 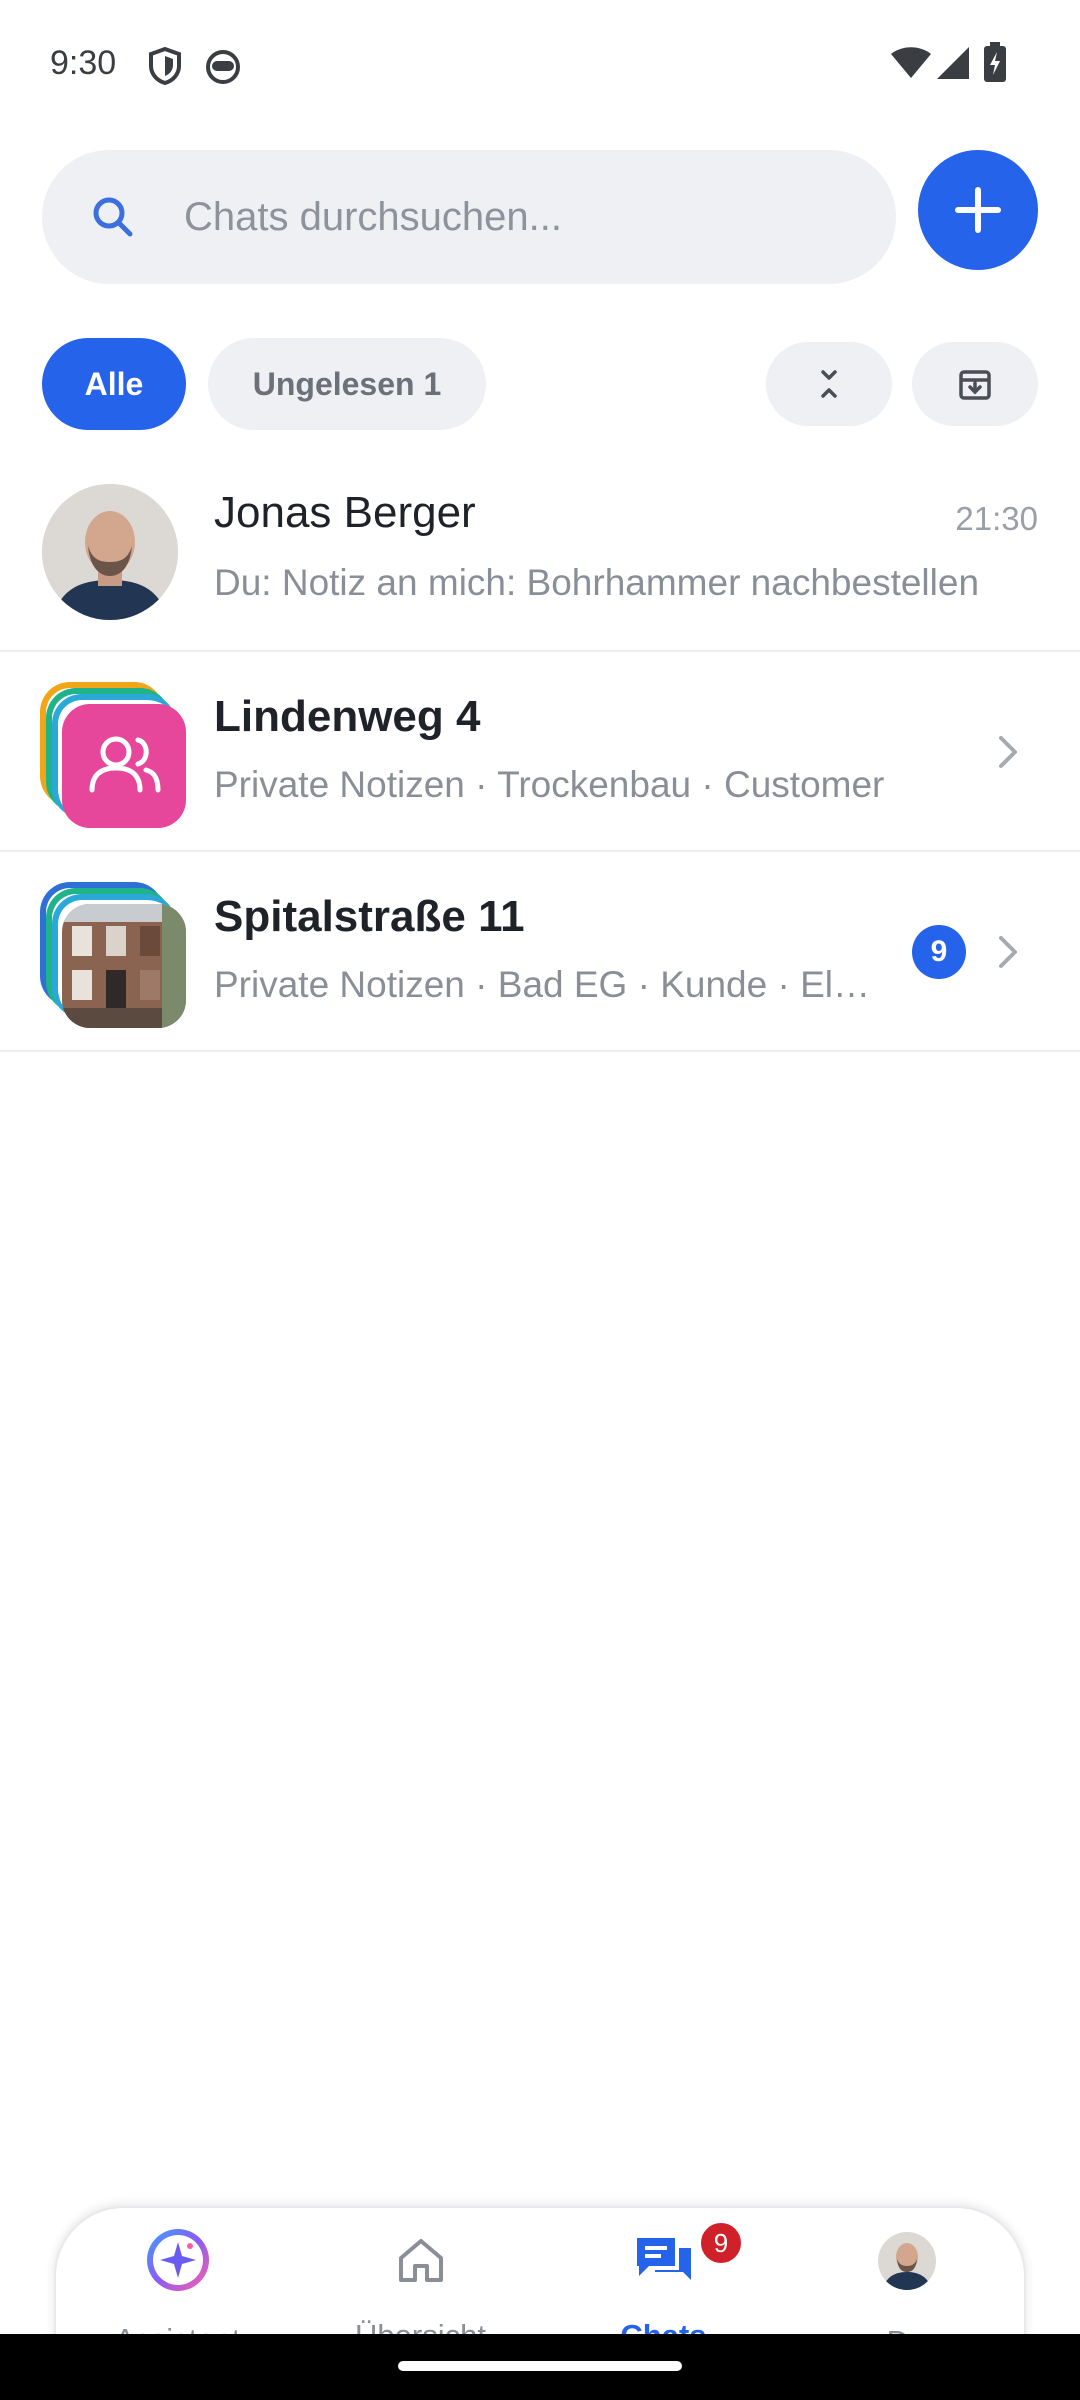 What do you see at coordinates (540, 1051) in the screenshot?
I see `divider` at bounding box center [540, 1051].